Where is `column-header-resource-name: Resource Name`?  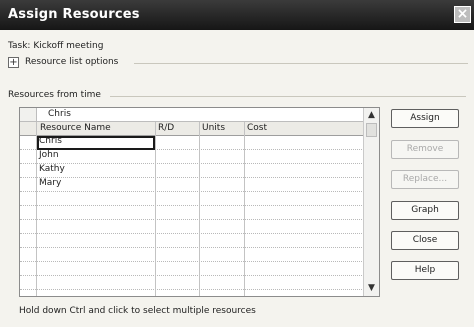
column-header-resource-name: Resource Name is located at coordinates (75, 128).